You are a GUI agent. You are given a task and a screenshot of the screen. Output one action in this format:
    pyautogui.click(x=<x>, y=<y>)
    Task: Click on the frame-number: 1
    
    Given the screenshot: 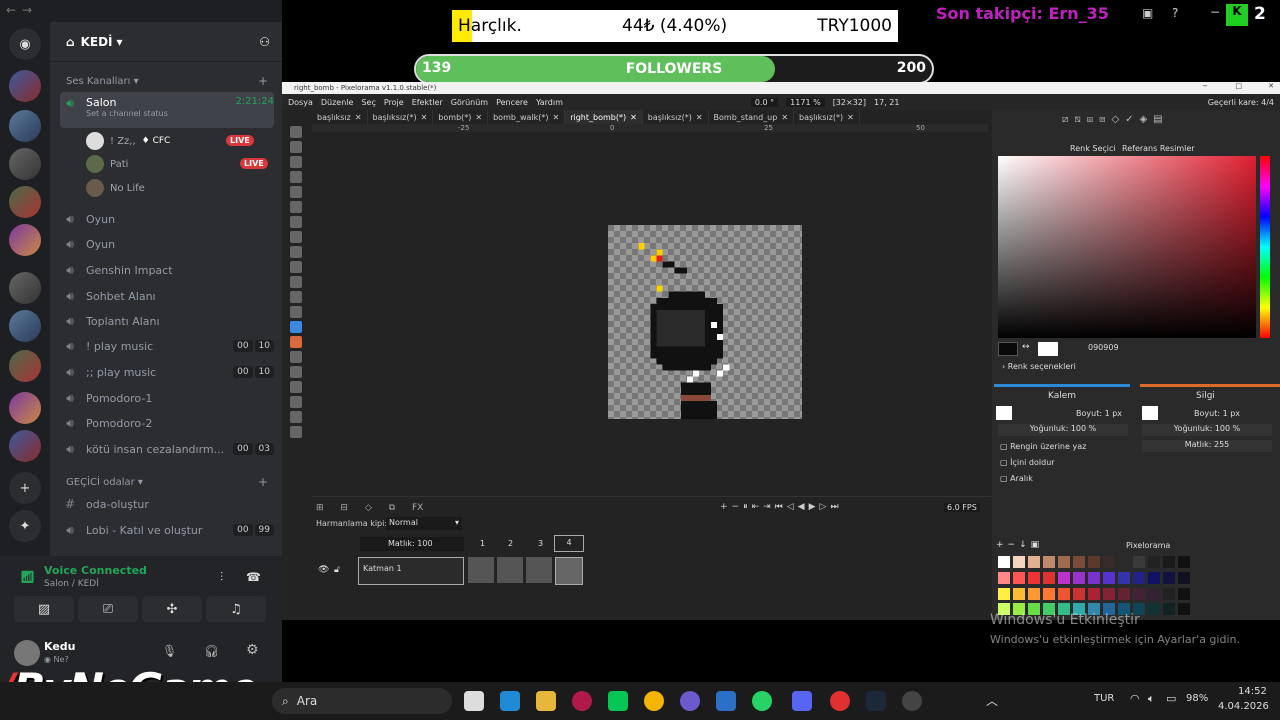 What is the action you would take?
    pyautogui.click(x=482, y=543)
    